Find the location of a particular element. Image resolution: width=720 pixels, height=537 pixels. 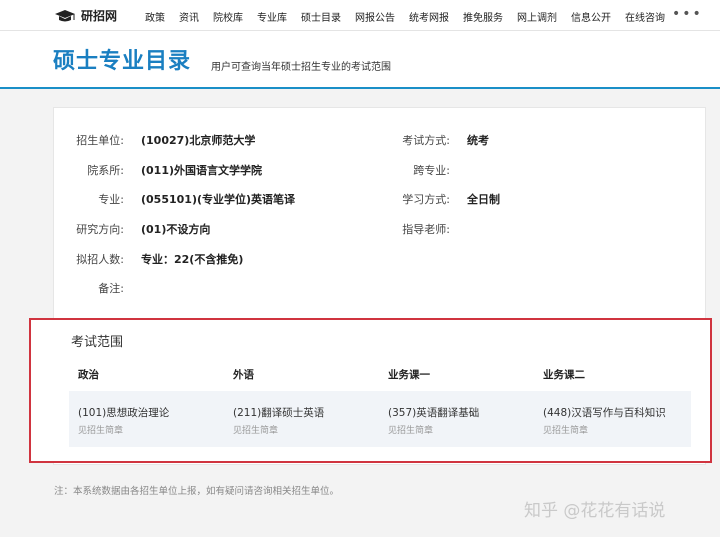

watermark: 知乎 @花花有话说 is located at coordinates (595, 511).